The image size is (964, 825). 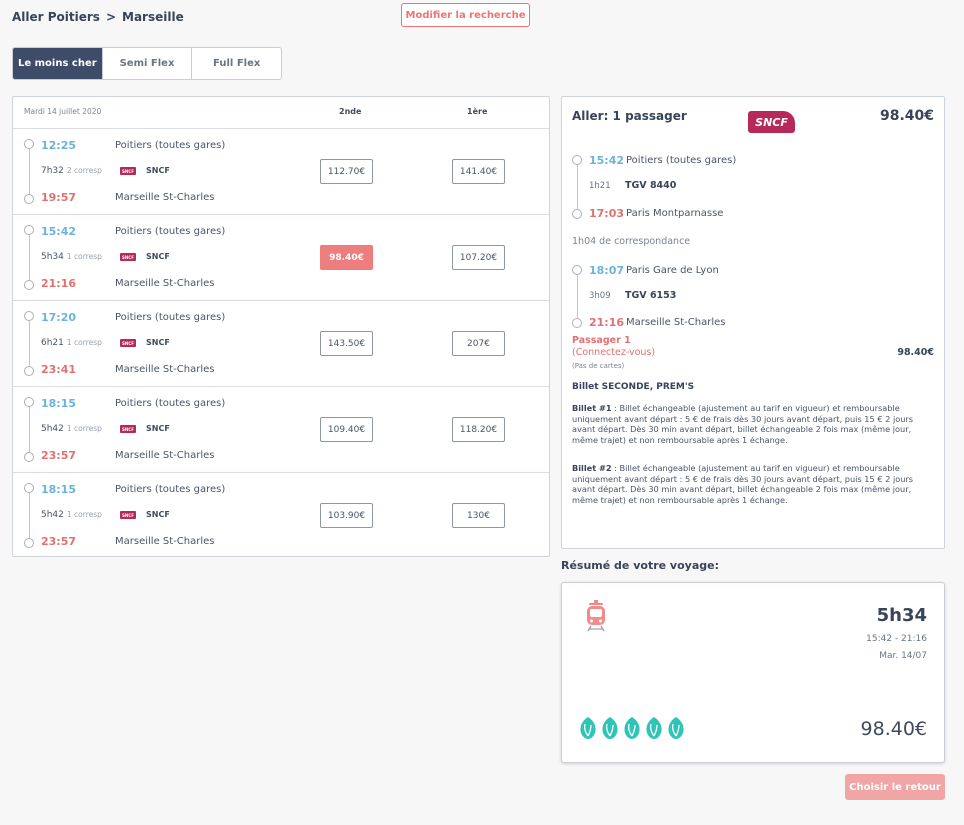 I want to click on column-first-class: 1ère, so click(x=477, y=111).